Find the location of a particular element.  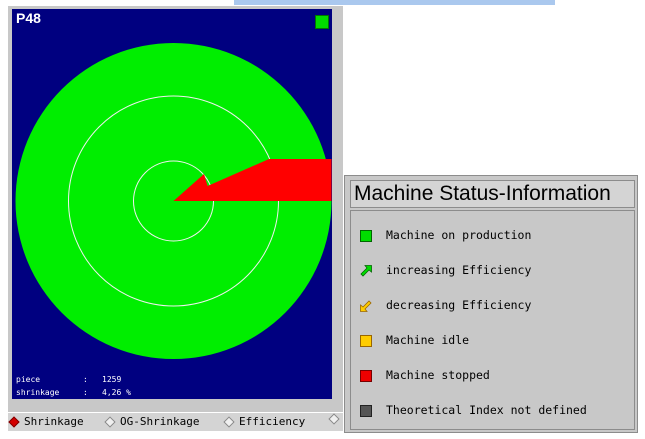

tab-scroll-more is located at coordinates (336, 419).